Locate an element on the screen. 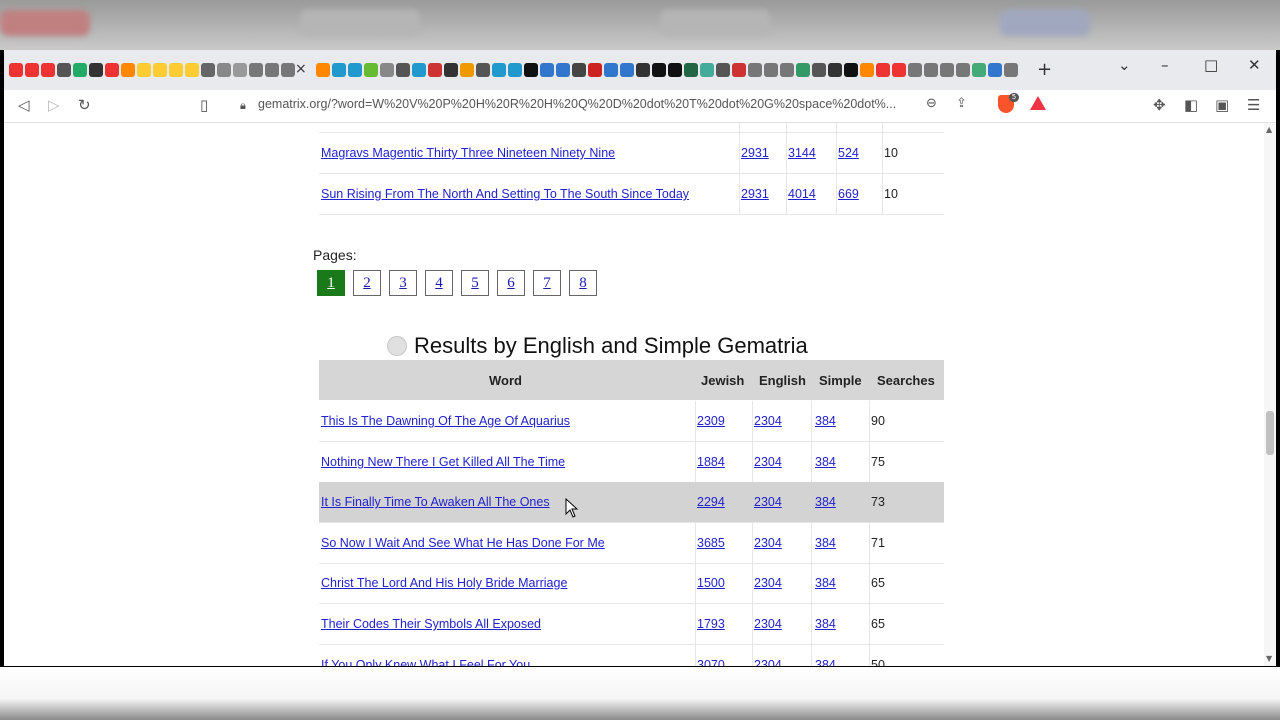  page-3-button: 3 is located at coordinates (403, 283).